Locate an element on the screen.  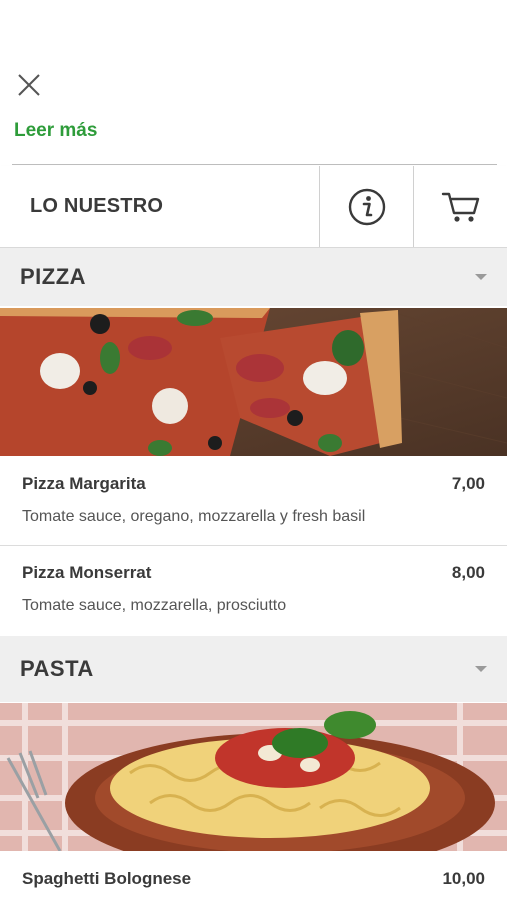
item-name: Spaghetti Bolognese is located at coordinates (107, 878).